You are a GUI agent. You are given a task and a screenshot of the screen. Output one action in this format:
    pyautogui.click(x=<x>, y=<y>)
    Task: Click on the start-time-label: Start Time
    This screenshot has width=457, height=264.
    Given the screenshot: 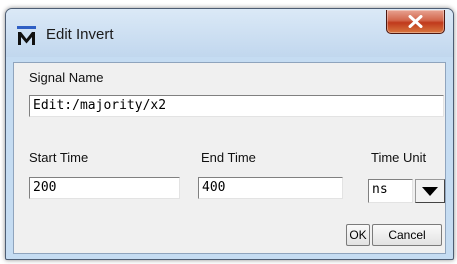 What is the action you would take?
    pyautogui.click(x=59, y=157)
    